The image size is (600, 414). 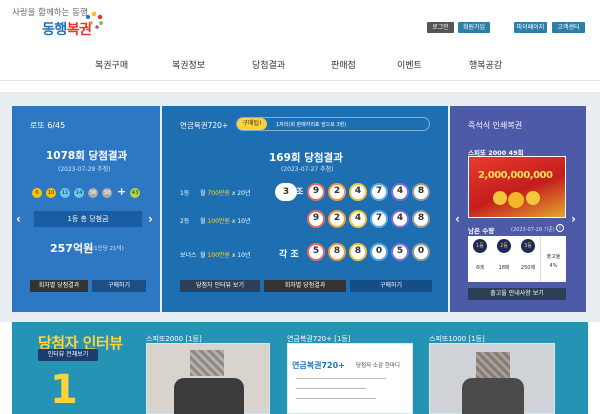 What do you see at coordinates (485, 64) in the screenshot?
I see `nav-item-happy: 행복공감` at bounding box center [485, 64].